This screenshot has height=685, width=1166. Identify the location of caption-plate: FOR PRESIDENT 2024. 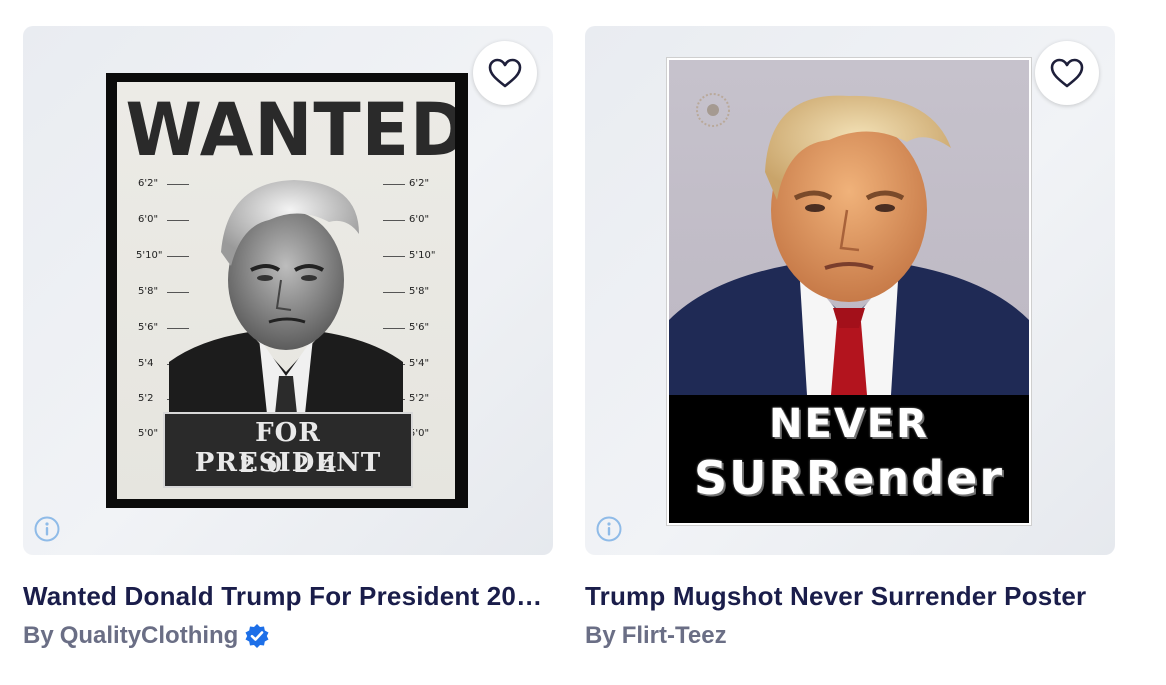
(288, 450).